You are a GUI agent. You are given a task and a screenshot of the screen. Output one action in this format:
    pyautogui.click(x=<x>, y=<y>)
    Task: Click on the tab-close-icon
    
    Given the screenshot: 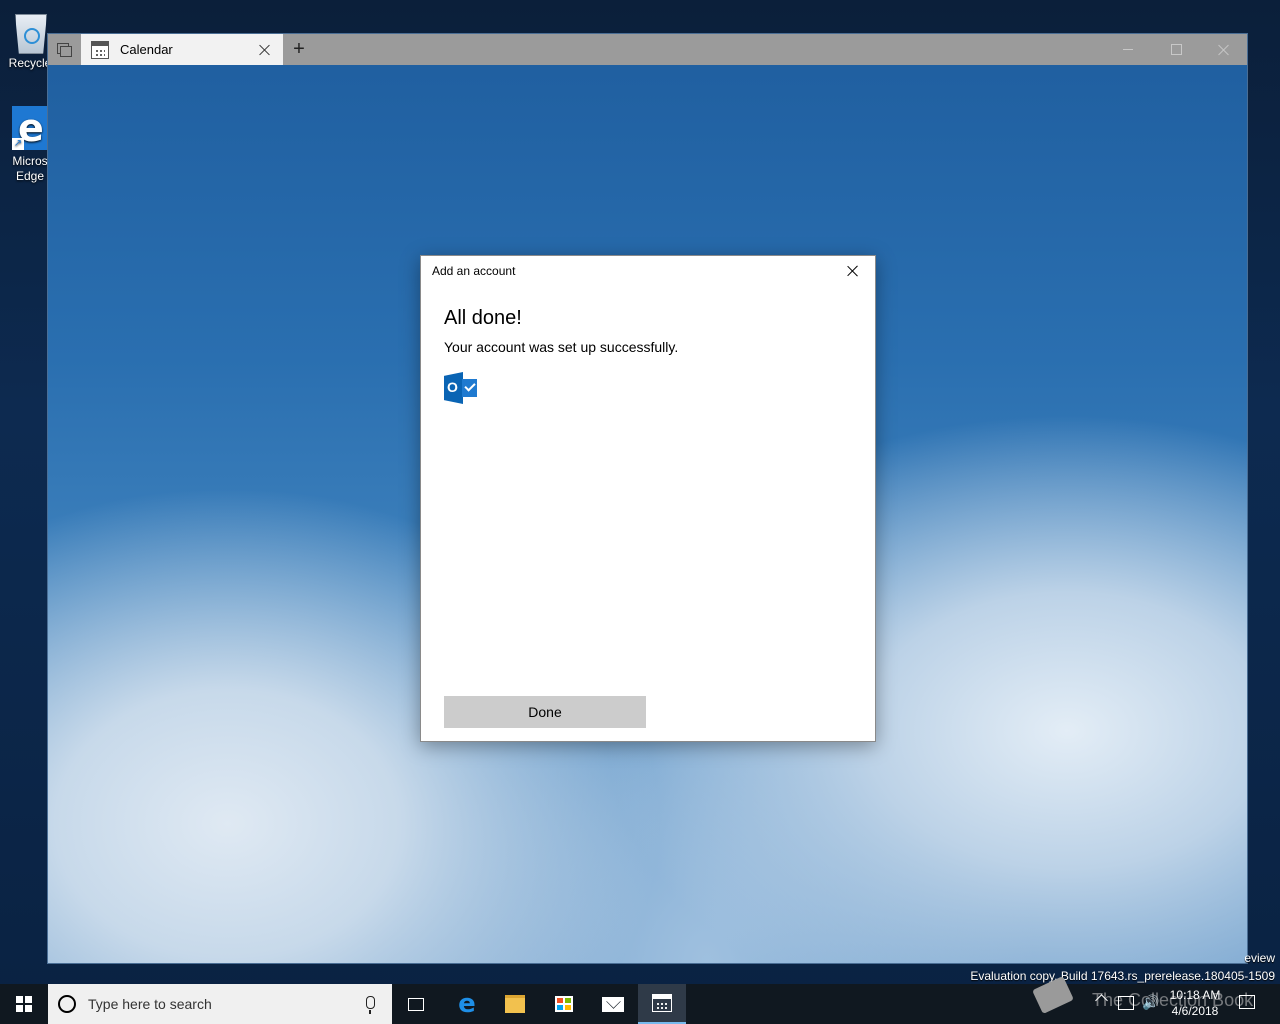 What is the action you would take?
    pyautogui.click(x=265, y=50)
    